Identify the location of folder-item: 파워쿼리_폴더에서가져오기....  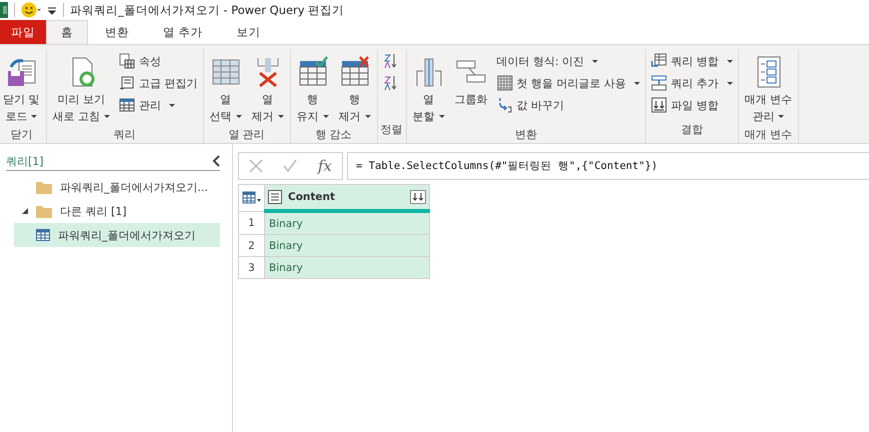
(110, 187).